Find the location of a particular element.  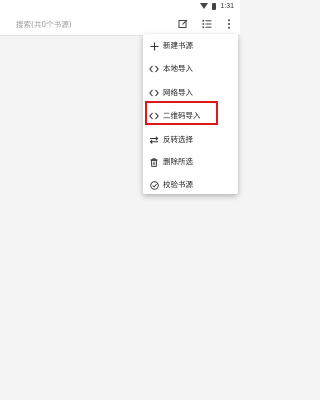

more-vert-icon is located at coordinates (229, 24).